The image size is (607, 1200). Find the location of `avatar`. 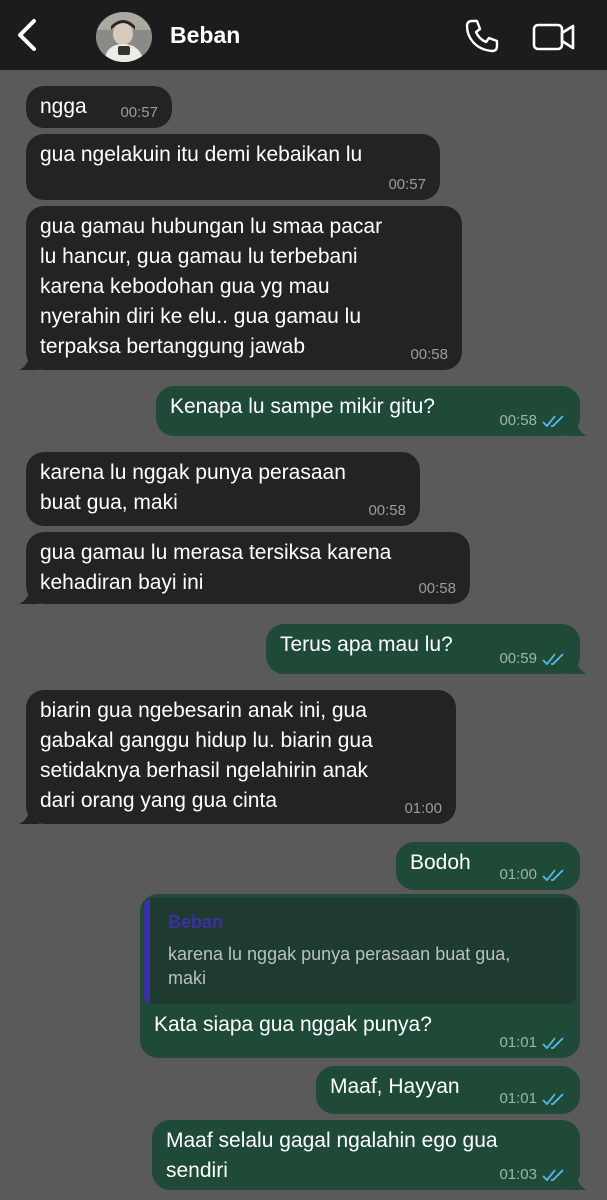

avatar is located at coordinates (124, 37).